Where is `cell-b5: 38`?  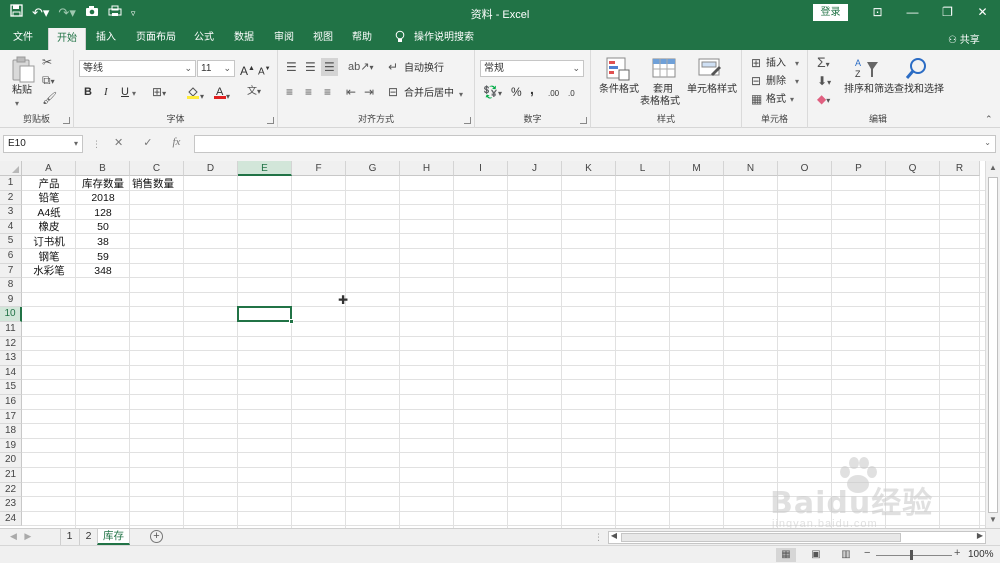
cell-b5: 38 is located at coordinates (103, 242).